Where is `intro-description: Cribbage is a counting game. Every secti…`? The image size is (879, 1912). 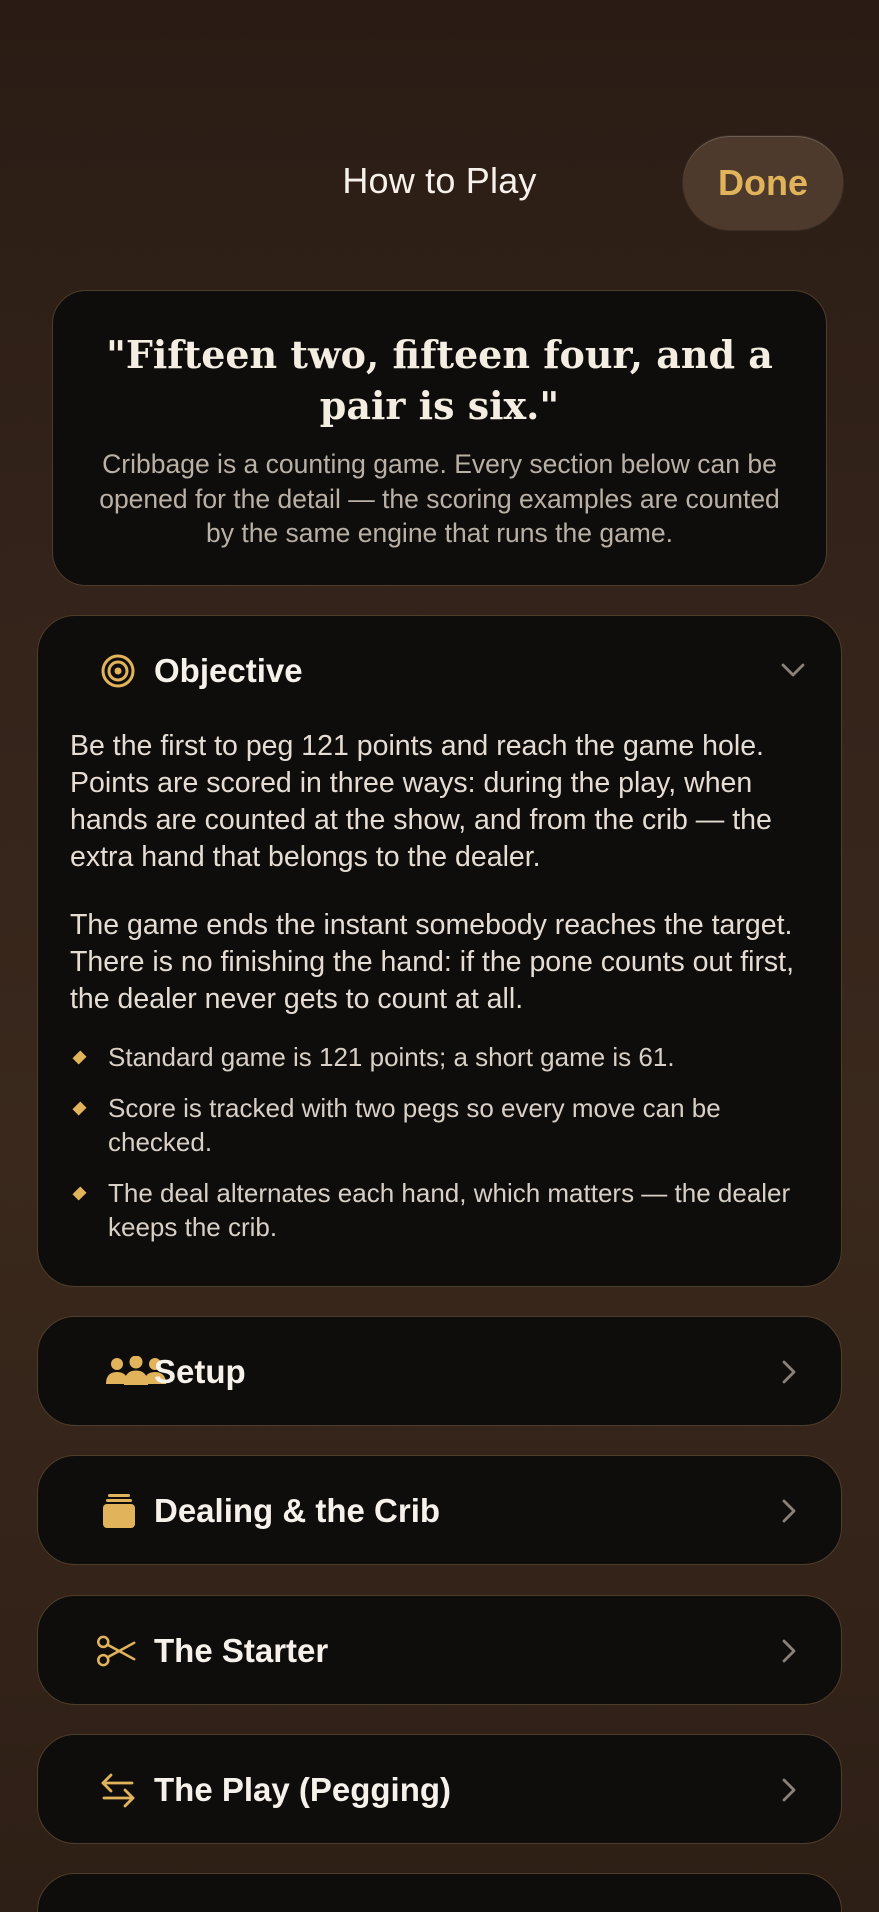
intro-description: Cribbage is a counting game. Every secti… is located at coordinates (439, 498).